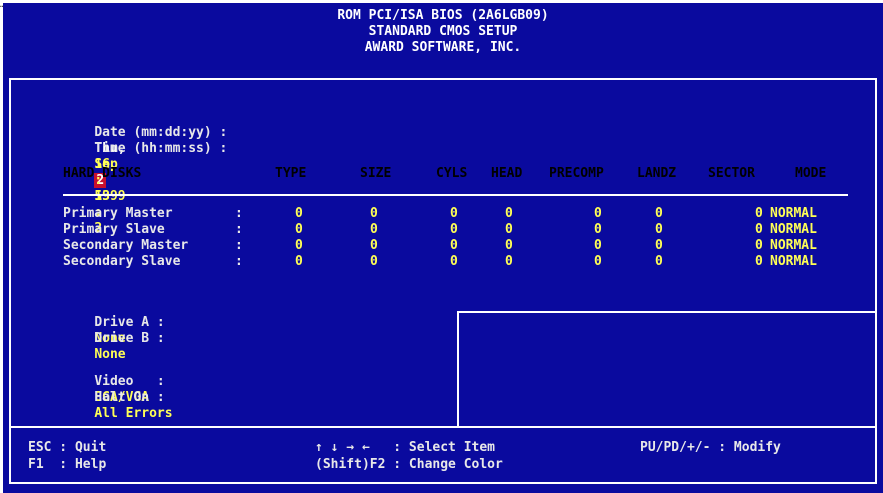  Describe the element at coordinates (507, 173) in the screenshot. I see `header-head: HEAD` at that location.